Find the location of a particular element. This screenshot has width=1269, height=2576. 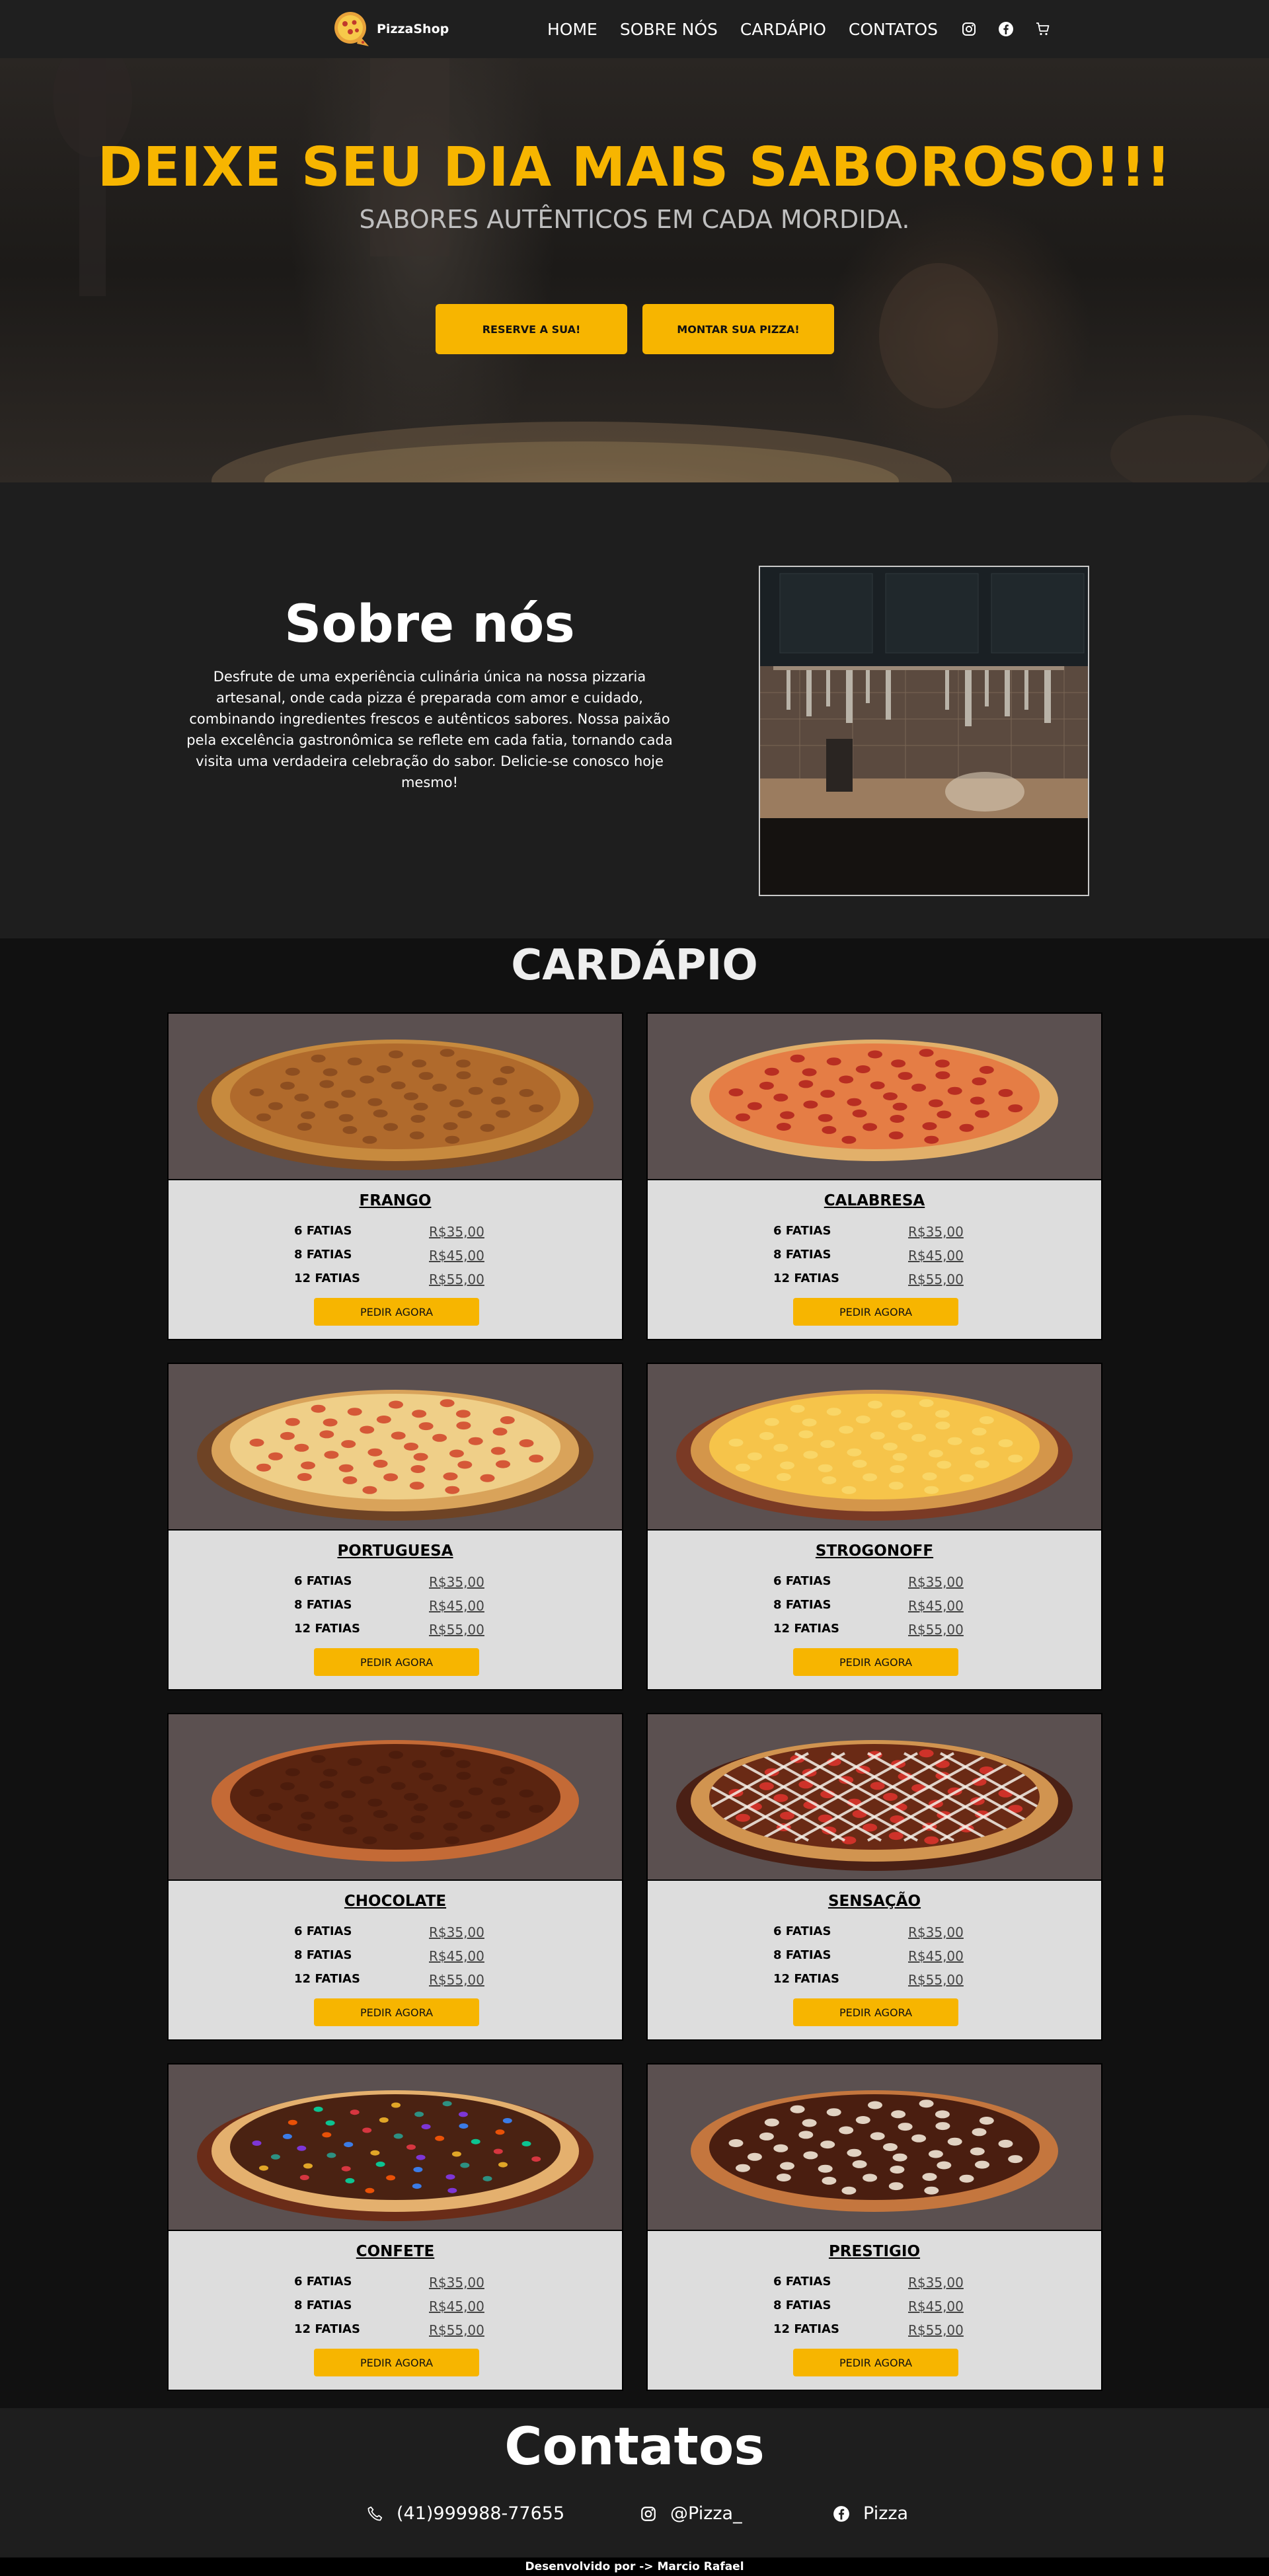

nav-link-home: HOME is located at coordinates (572, 29).